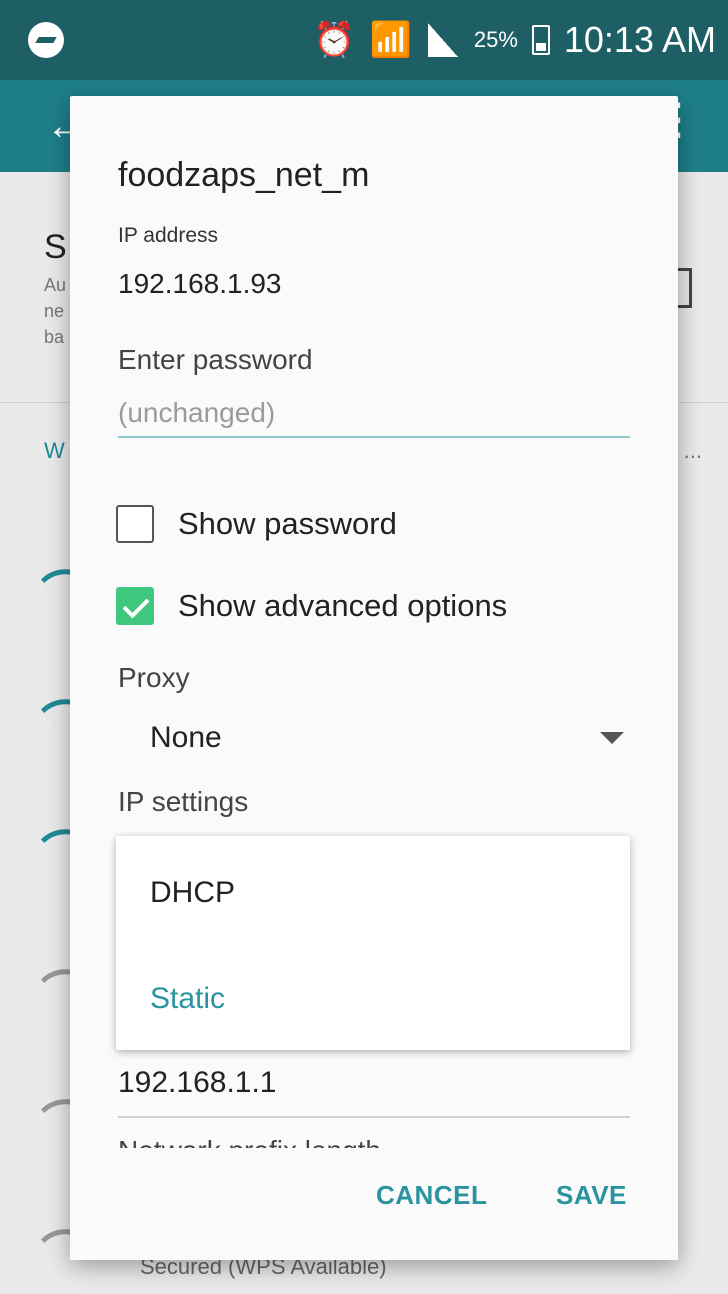 The image size is (728, 1294). What do you see at coordinates (244, 175) in the screenshot?
I see `dialog-title: foodzaps_net_m` at bounding box center [244, 175].